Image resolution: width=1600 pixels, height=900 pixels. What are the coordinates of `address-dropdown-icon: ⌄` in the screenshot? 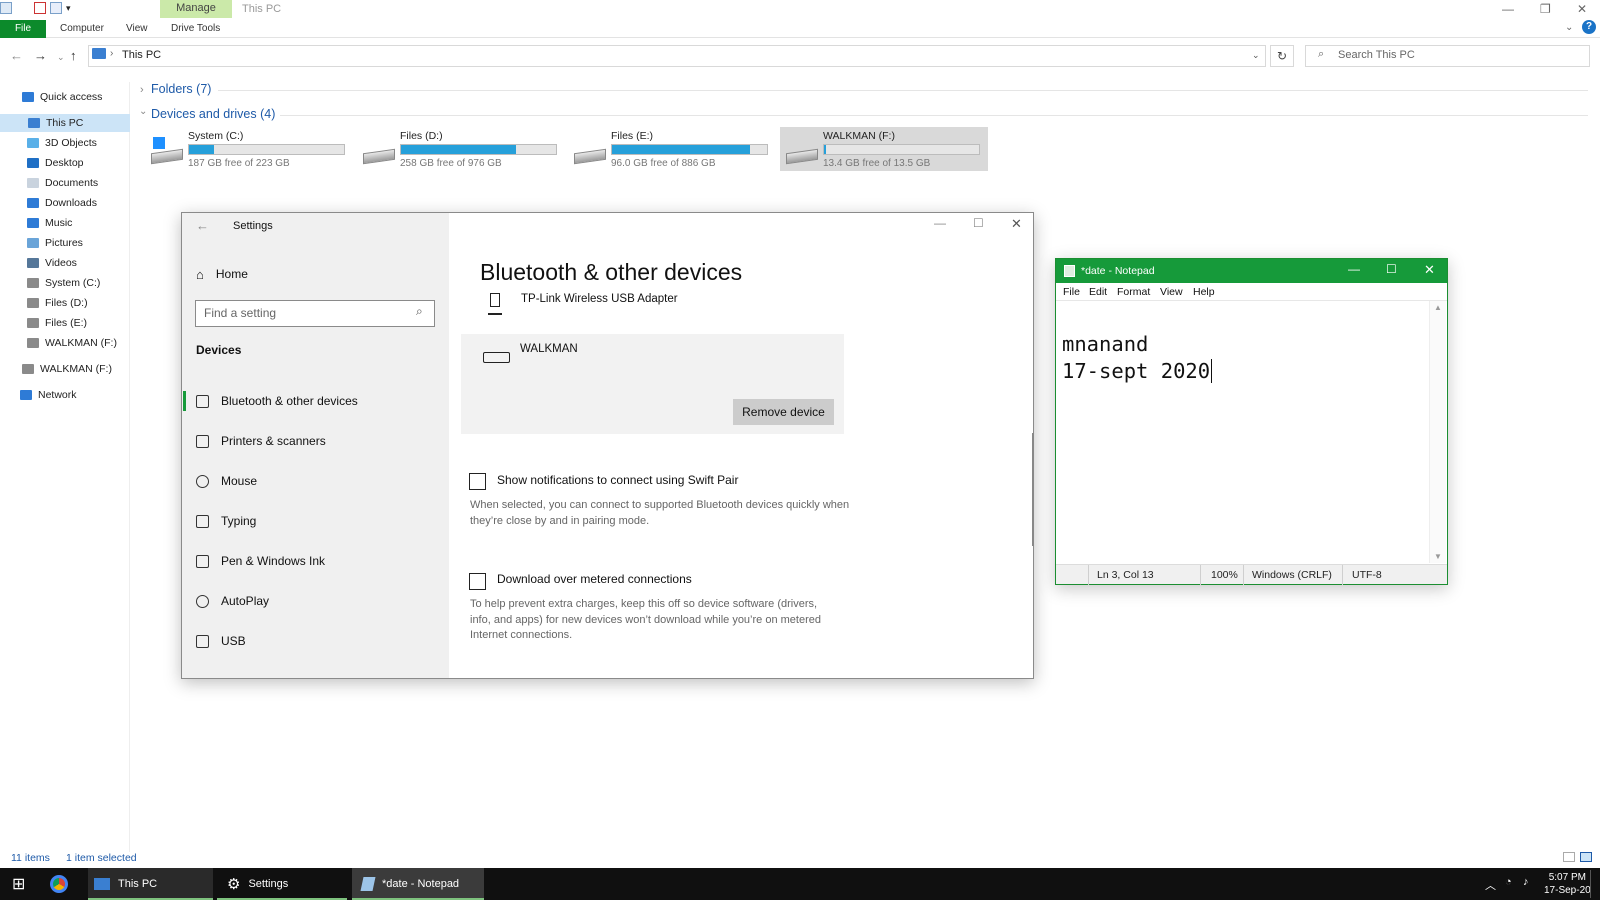 It's located at (1256, 55).